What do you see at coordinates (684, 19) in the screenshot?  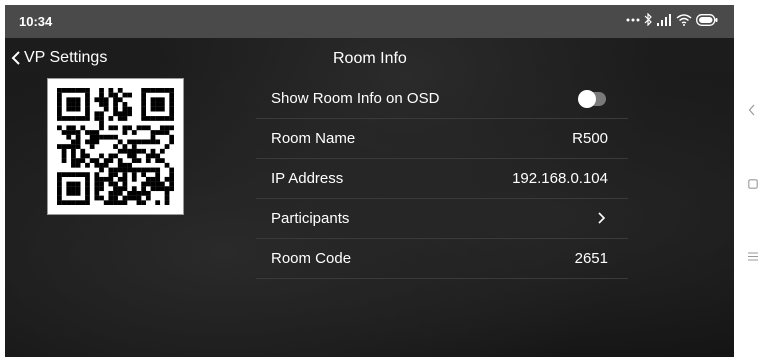 I see `wifi-icon` at bounding box center [684, 19].